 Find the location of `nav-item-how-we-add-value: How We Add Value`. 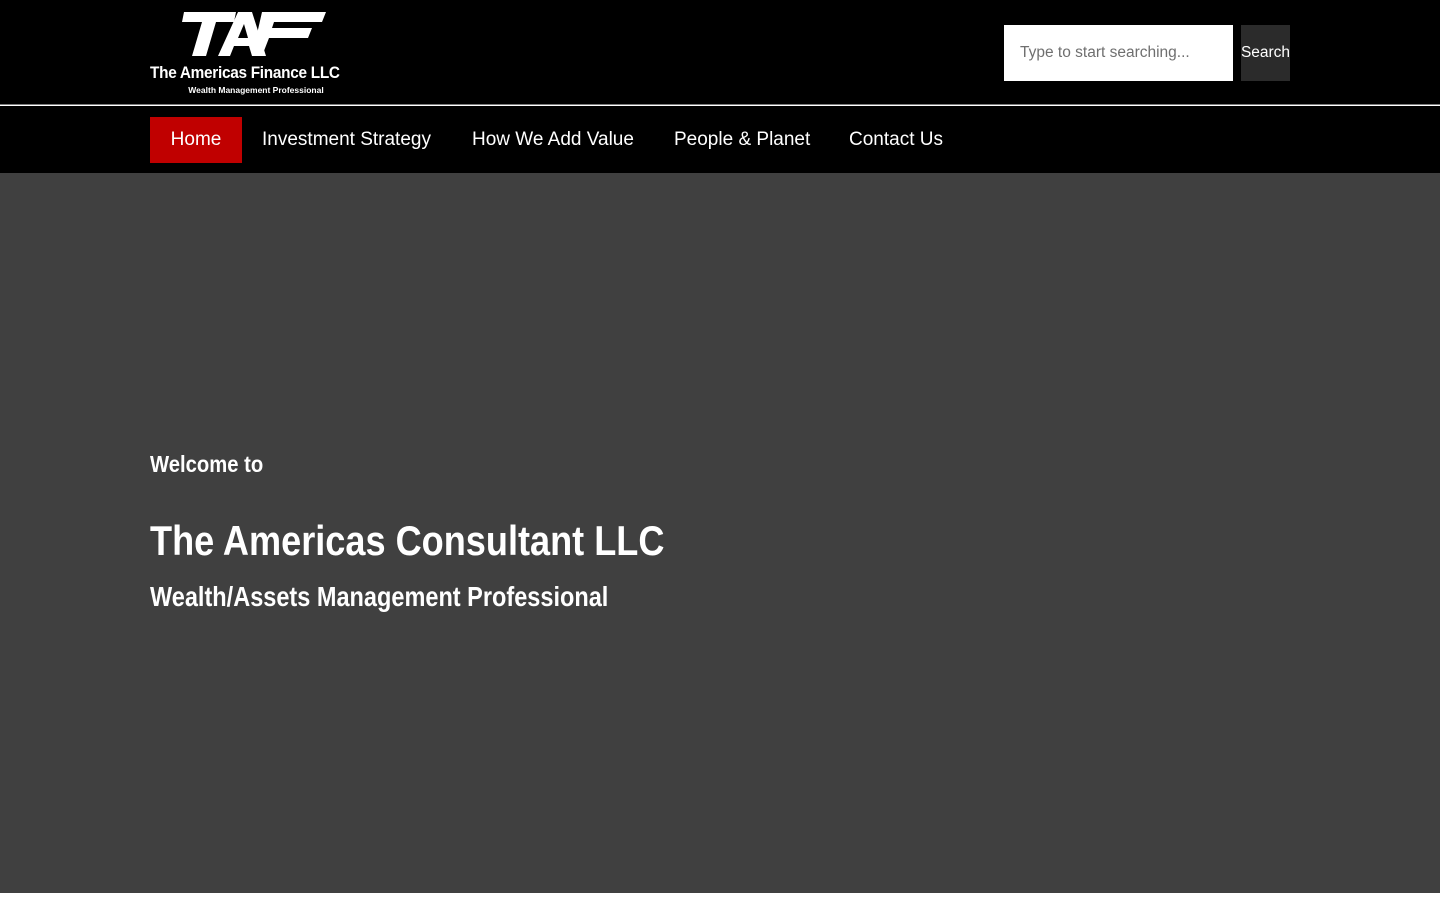

nav-item-how-we-add-value: How We Add Value is located at coordinates (553, 140).